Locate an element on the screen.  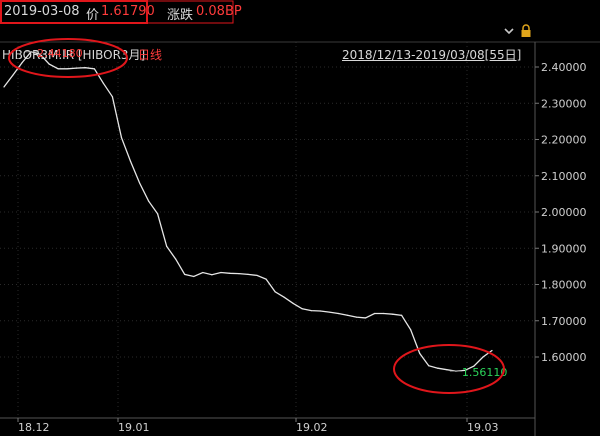
y-tick-label: 1.70000 is located at coordinates (564, 321).